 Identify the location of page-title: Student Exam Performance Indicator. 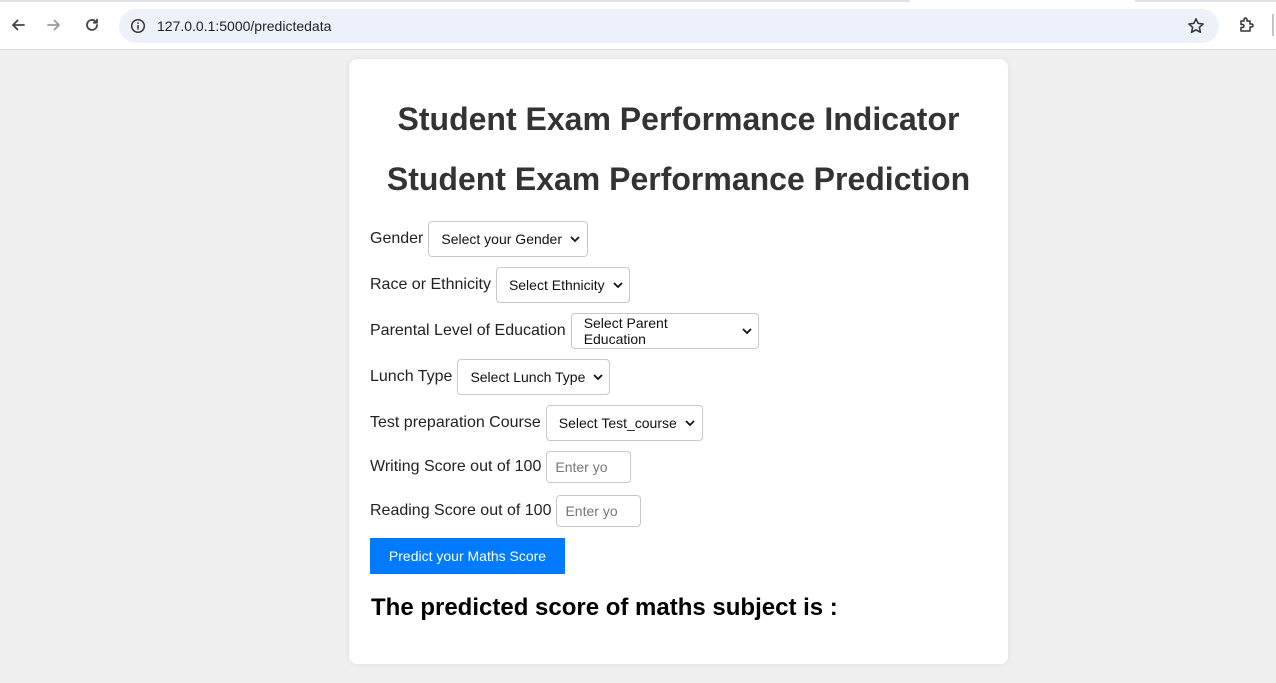
(678, 119).